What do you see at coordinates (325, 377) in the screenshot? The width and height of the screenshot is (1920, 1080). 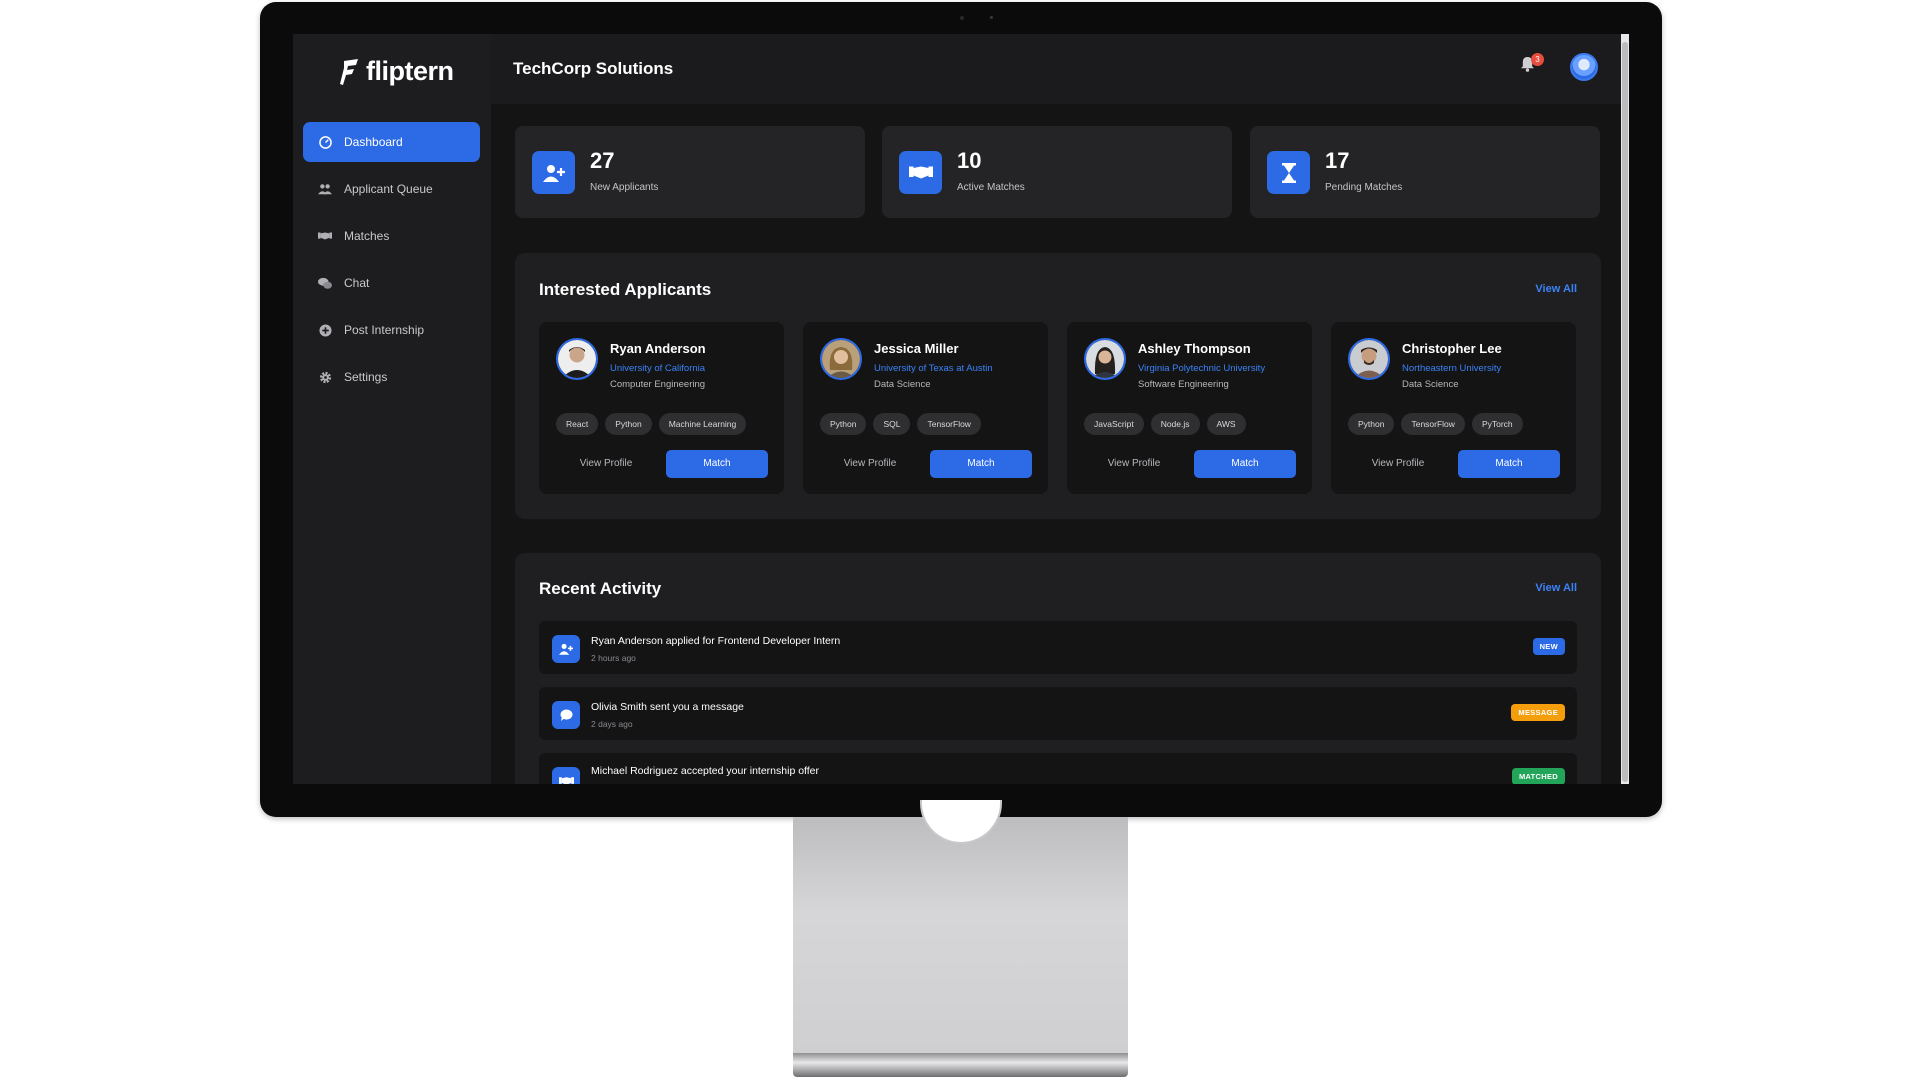 I see `gear-icon` at bounding box center [325, 377].